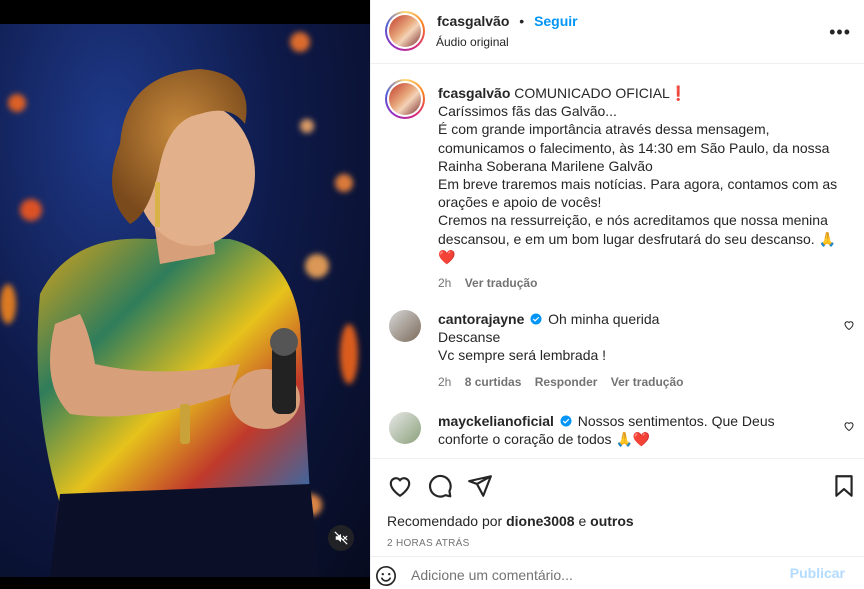 The image size is (864, 589). What do you see at coordinates (556, 21) in the screenshot?
I see `follow-button: Seguir` at bounding box center [556, 21].